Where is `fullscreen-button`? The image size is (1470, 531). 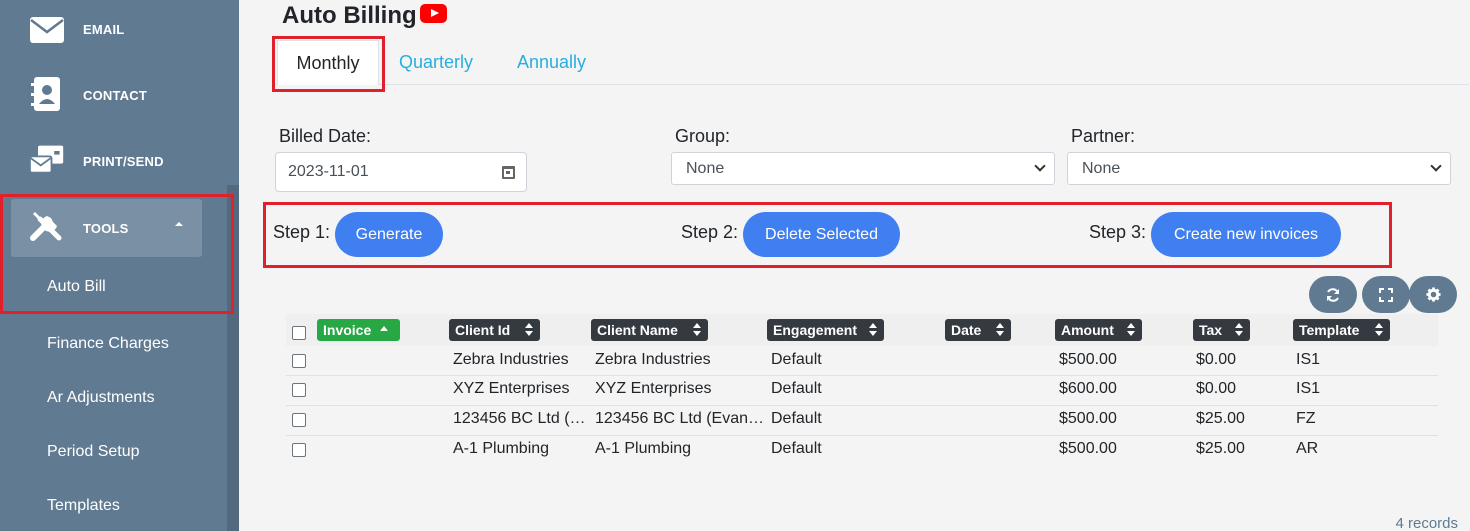 fullscreen-button is located at coordinates (1386, 294).